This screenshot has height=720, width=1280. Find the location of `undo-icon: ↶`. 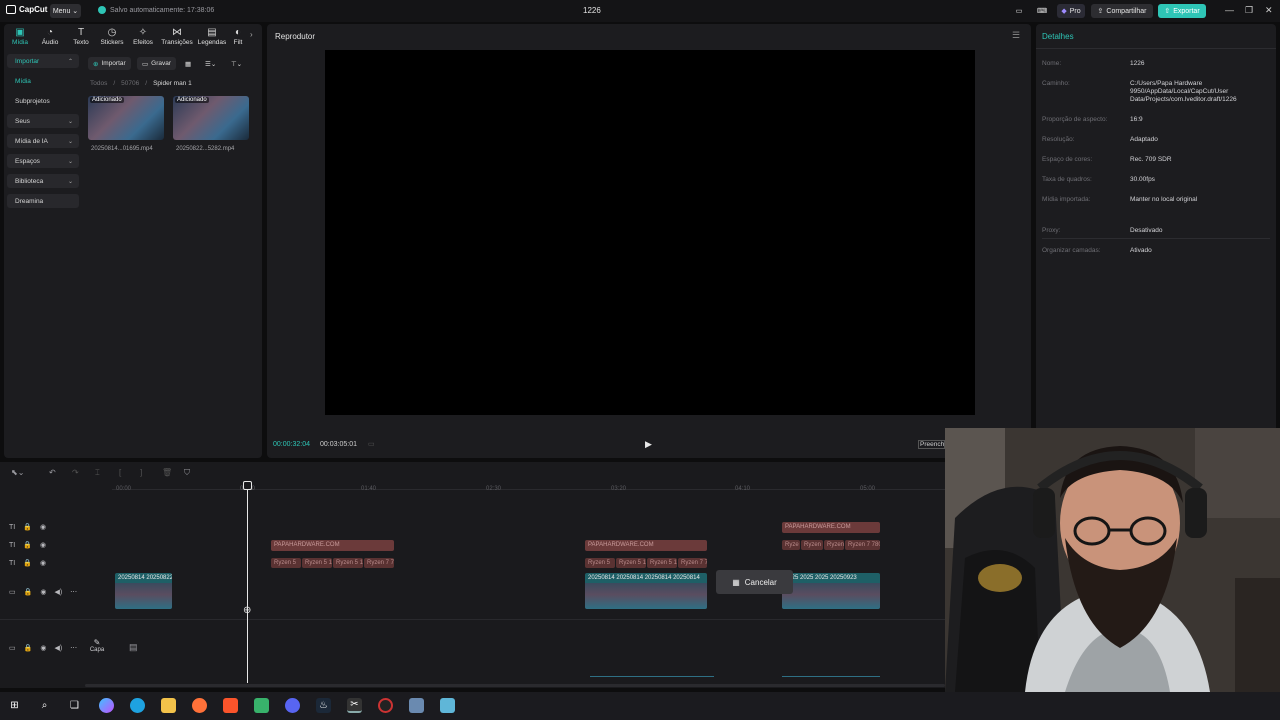

undo-icon: ↶ is located at coordinates (52, 472).